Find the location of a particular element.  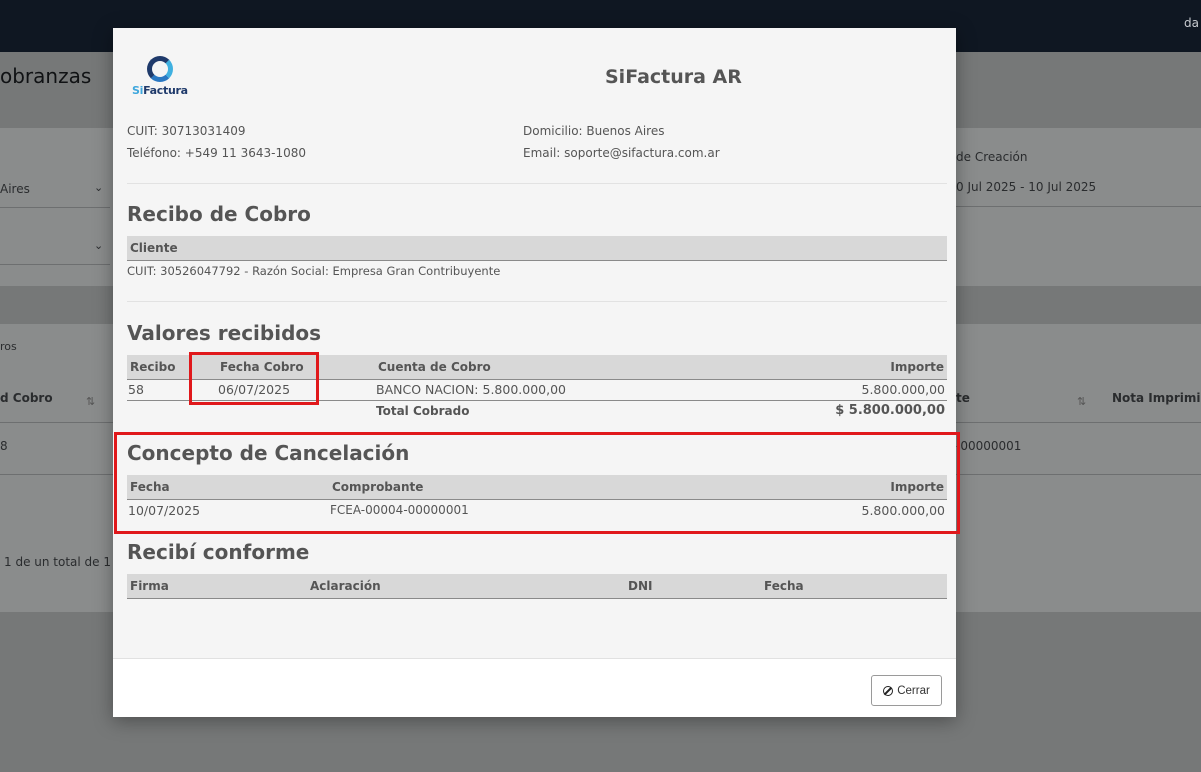

company-email: Email: soporte@sifactura.com.ar is located at coordinates (621, 153).